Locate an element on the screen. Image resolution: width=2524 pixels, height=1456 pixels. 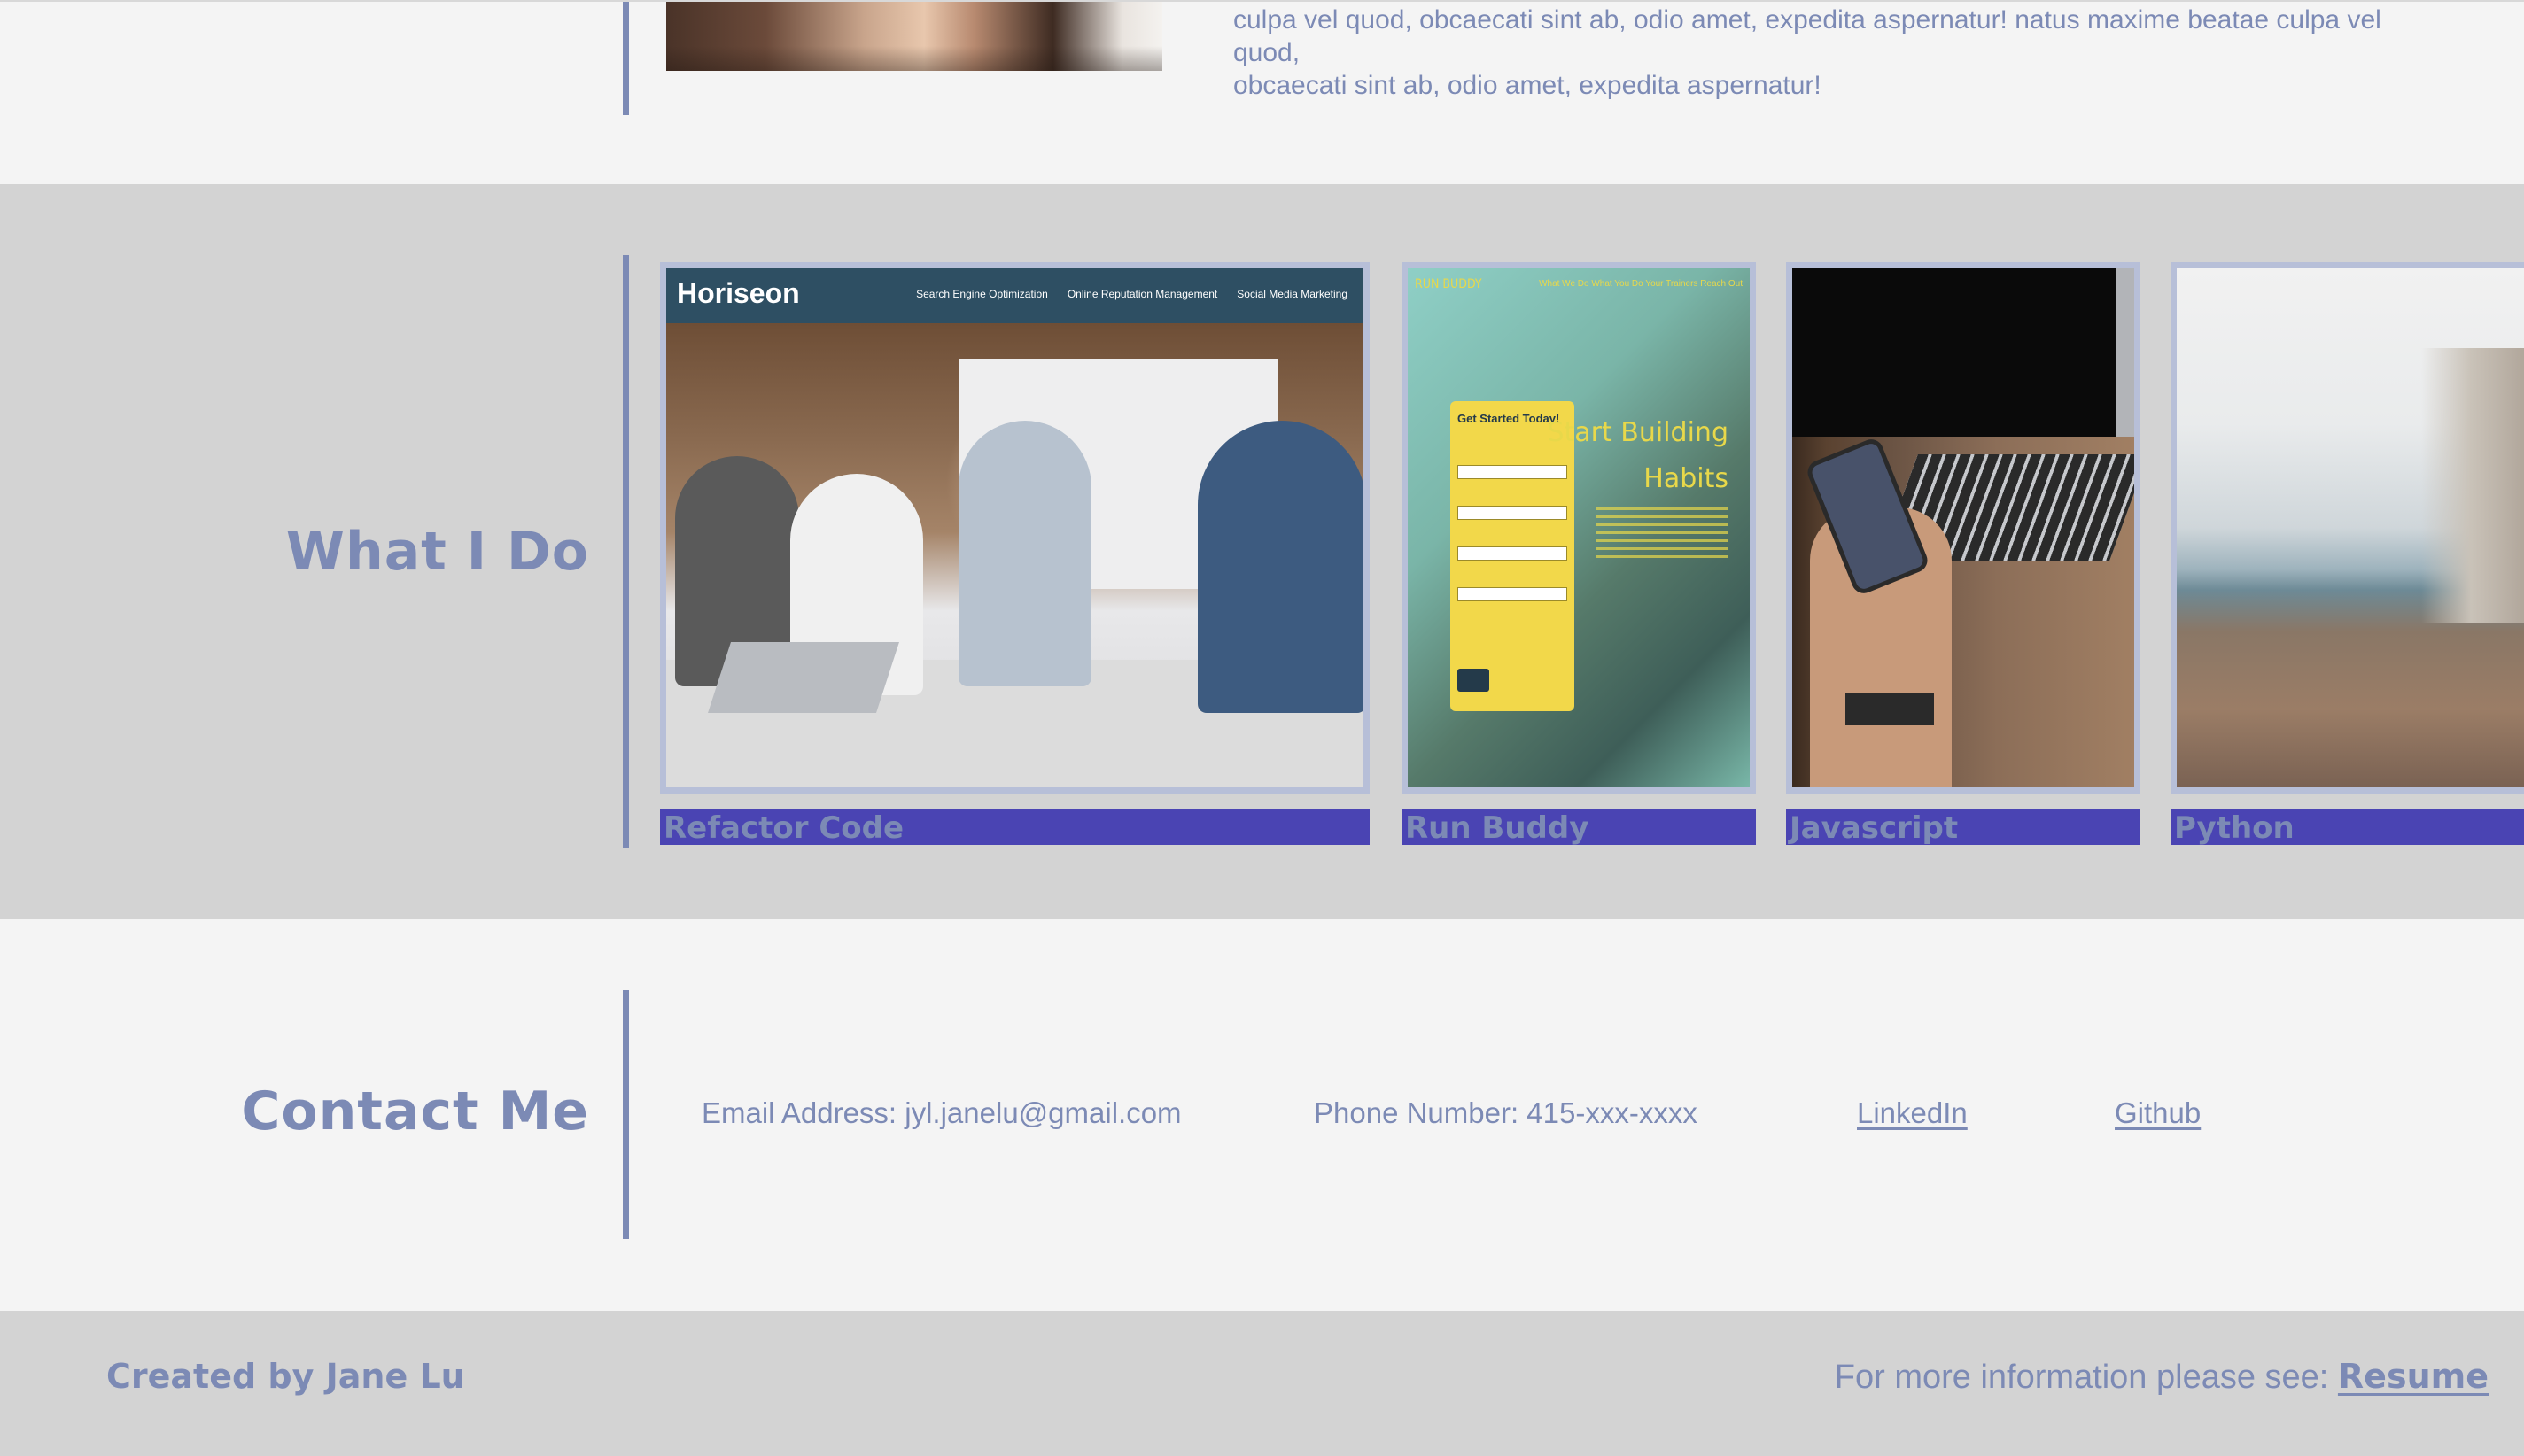
project-label-text: Refactor Code is located at coordinates (784, 828).